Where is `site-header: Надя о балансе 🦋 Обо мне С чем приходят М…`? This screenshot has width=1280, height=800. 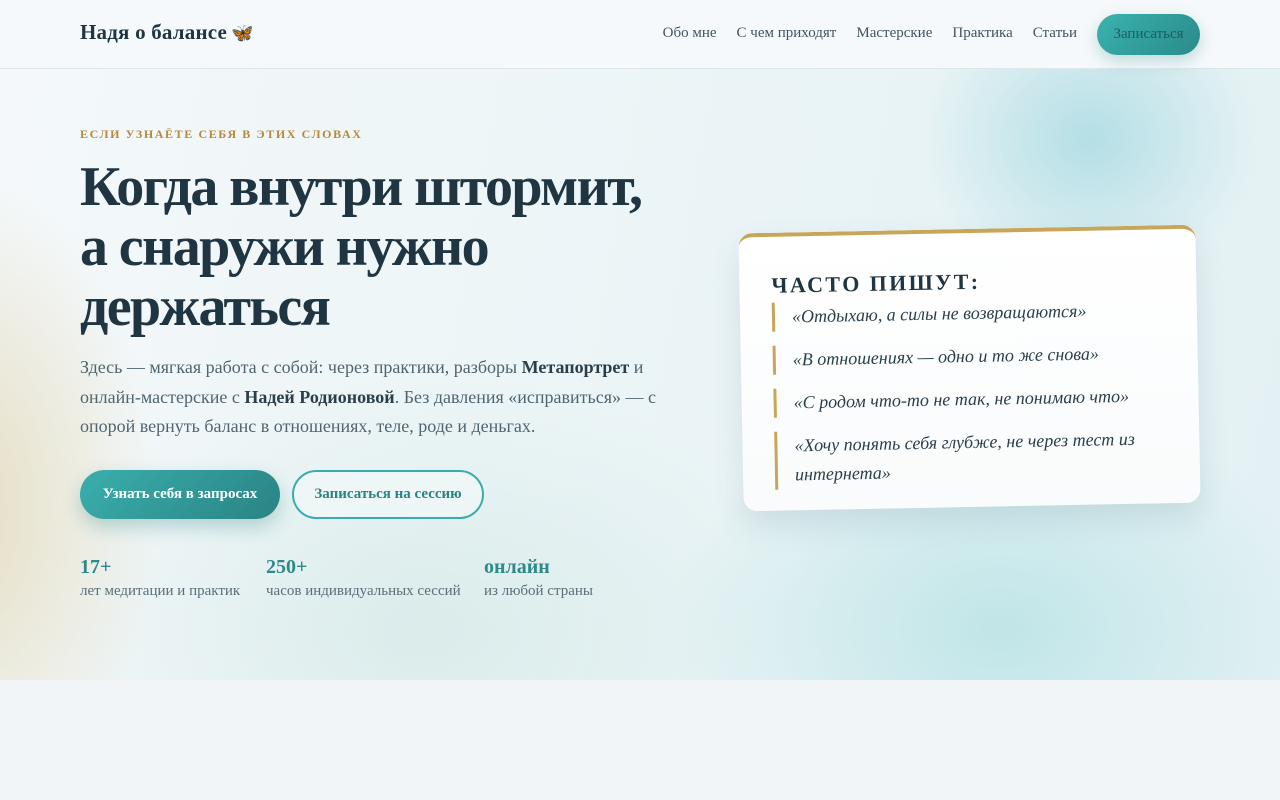 site-header: Надя о балансе 🦋 Обо мне С чем приходят М… is located at coordinates (640, 34).